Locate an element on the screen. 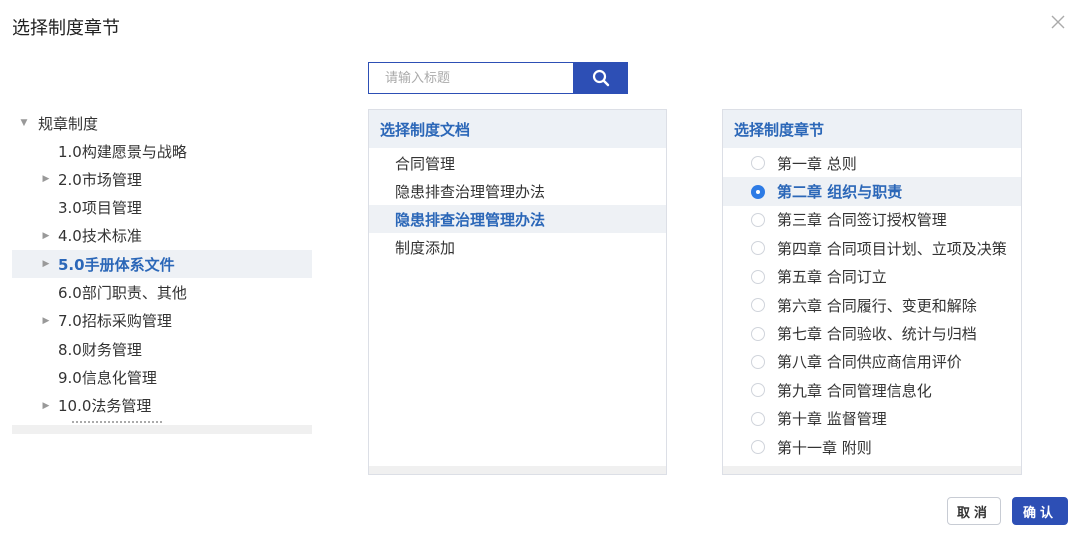 Image resolution: width=1080 pixels, height=539 pixels. search-button is located at coordinates (600, 78).